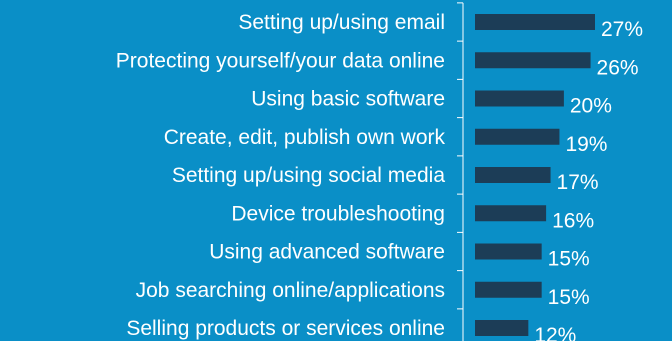 This screenshot has width=672, height=341. What do you see at coordinates (618, 67) in the screenshot?
I see `value-label: 26%` at bounding box center [618, 67].